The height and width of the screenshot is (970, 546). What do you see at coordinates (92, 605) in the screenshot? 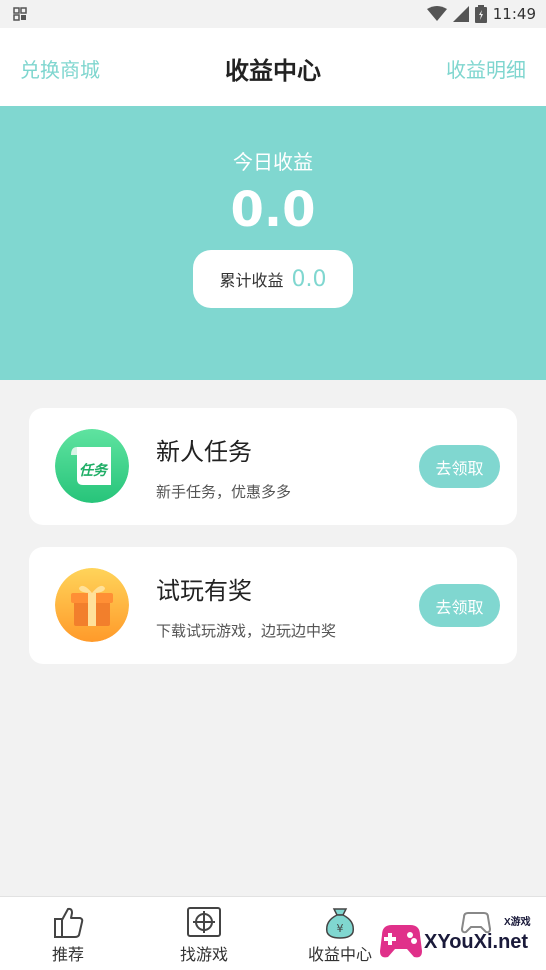
I see `gift-icon` at bounding box center [92, 605].